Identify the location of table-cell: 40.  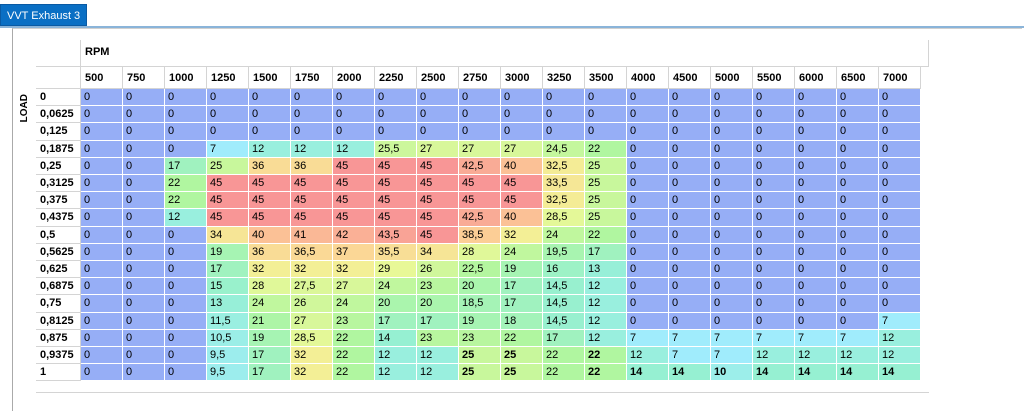
(522, 166).